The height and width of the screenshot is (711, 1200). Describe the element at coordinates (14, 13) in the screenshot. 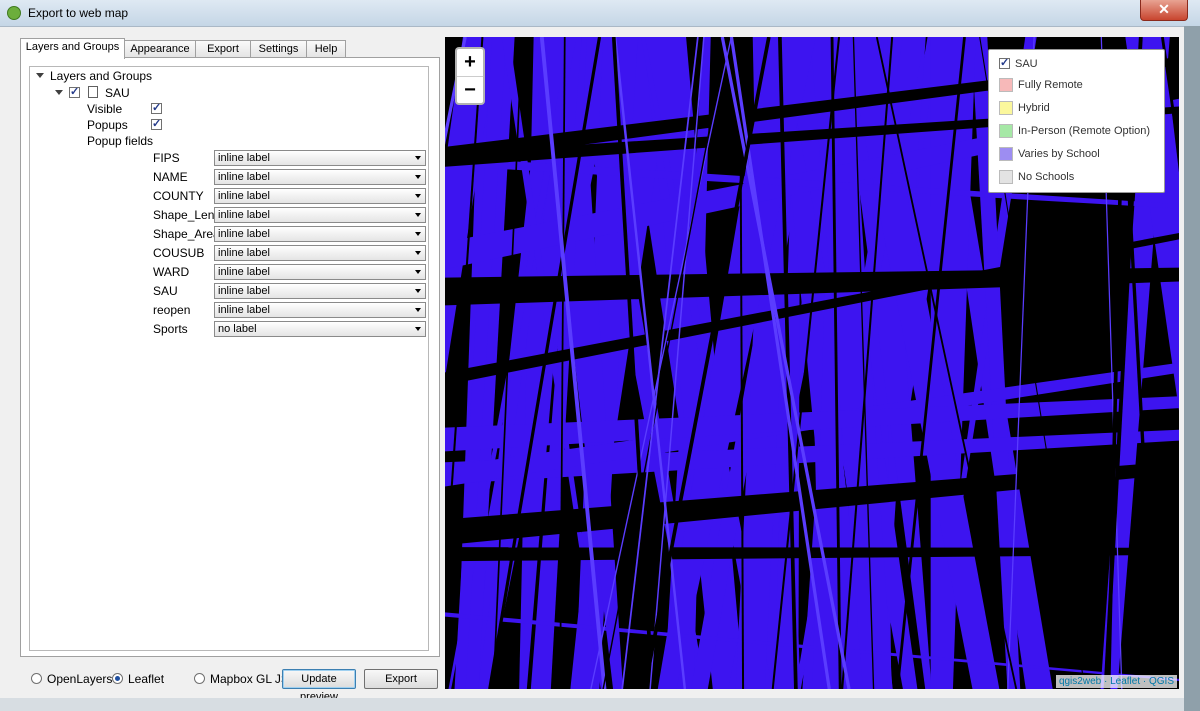

I see `qgis-logo-icon` at that location.